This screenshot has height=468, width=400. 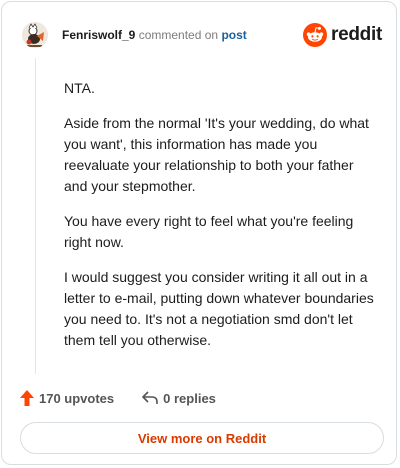 I want to click on reply-count: 0 replies, so click(x=189, y=398).